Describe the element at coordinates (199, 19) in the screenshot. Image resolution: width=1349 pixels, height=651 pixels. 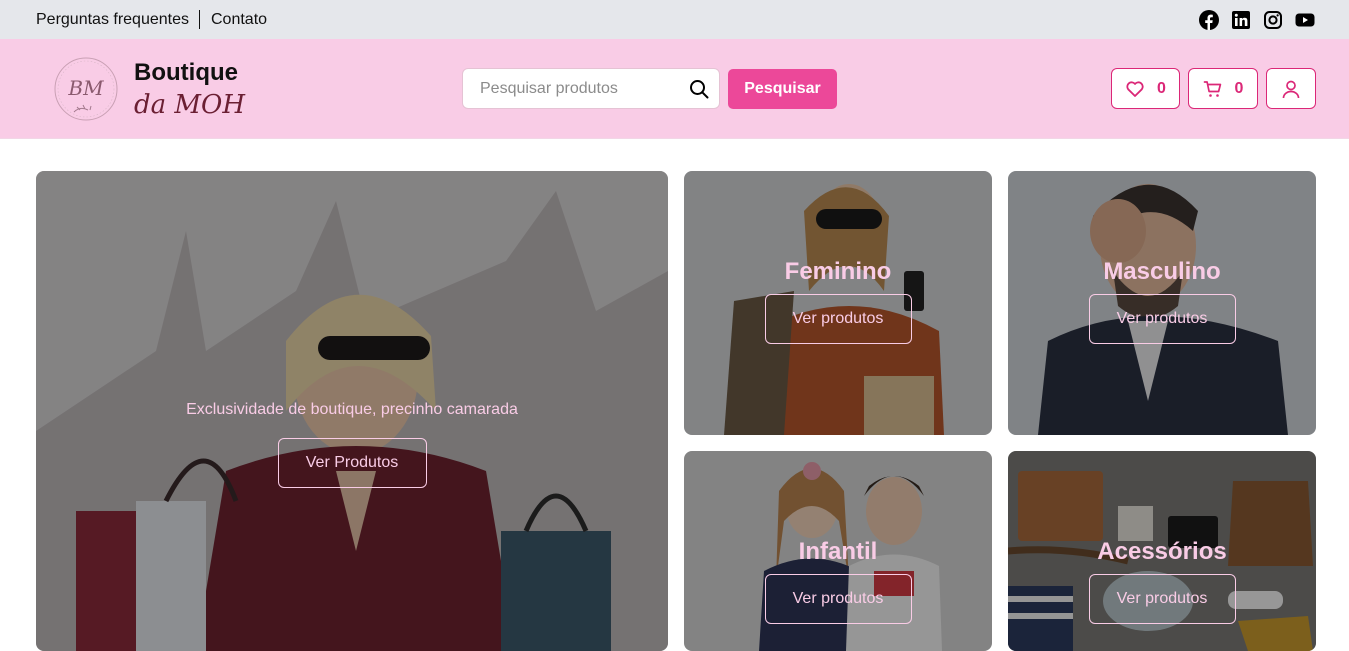
I see `divider` at that location.